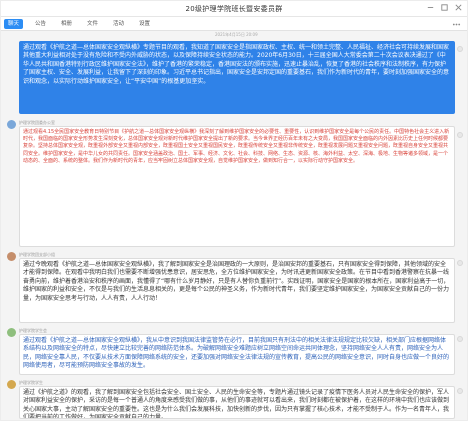 Image resolution: width=468 pixels, height=421 pixels. I want to click on message-timestamp: 2021年4月15日 20:09, so click(236, 34).